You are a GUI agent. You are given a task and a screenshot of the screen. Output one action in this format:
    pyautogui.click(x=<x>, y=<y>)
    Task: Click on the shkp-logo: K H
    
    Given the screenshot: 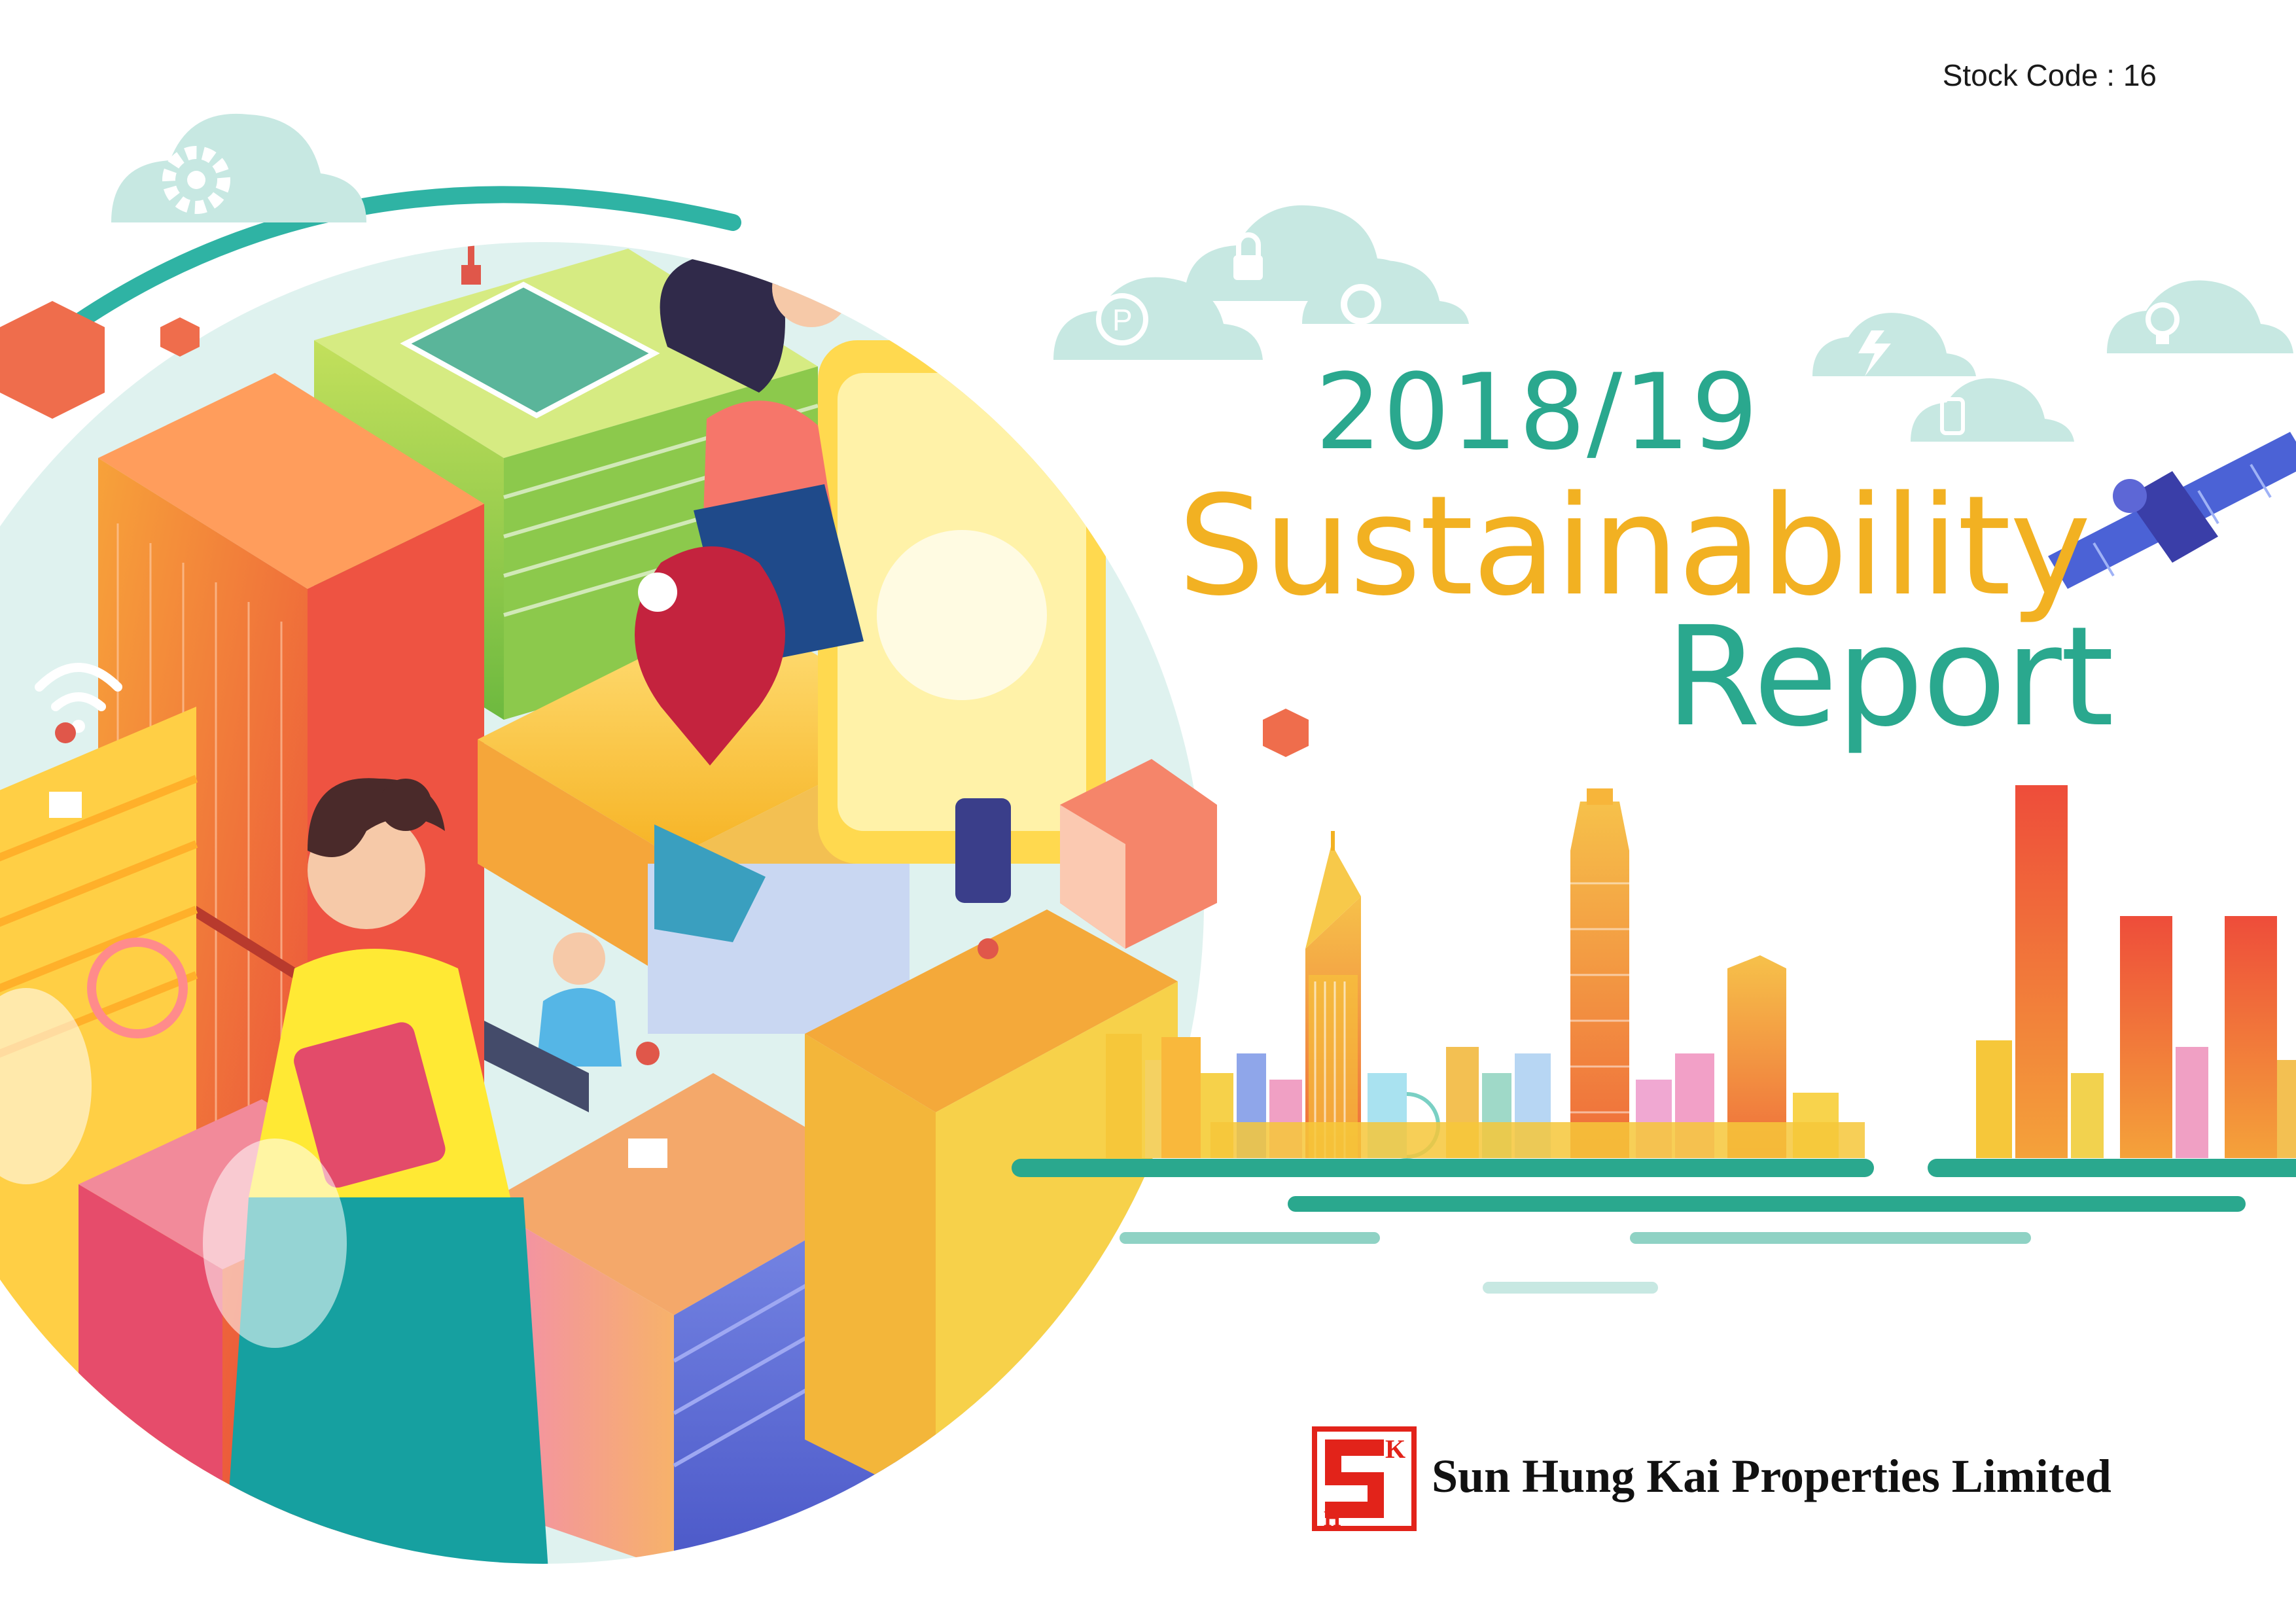 What is the action you would take?
    pyautogui.click(x=1364, y=1478)
    